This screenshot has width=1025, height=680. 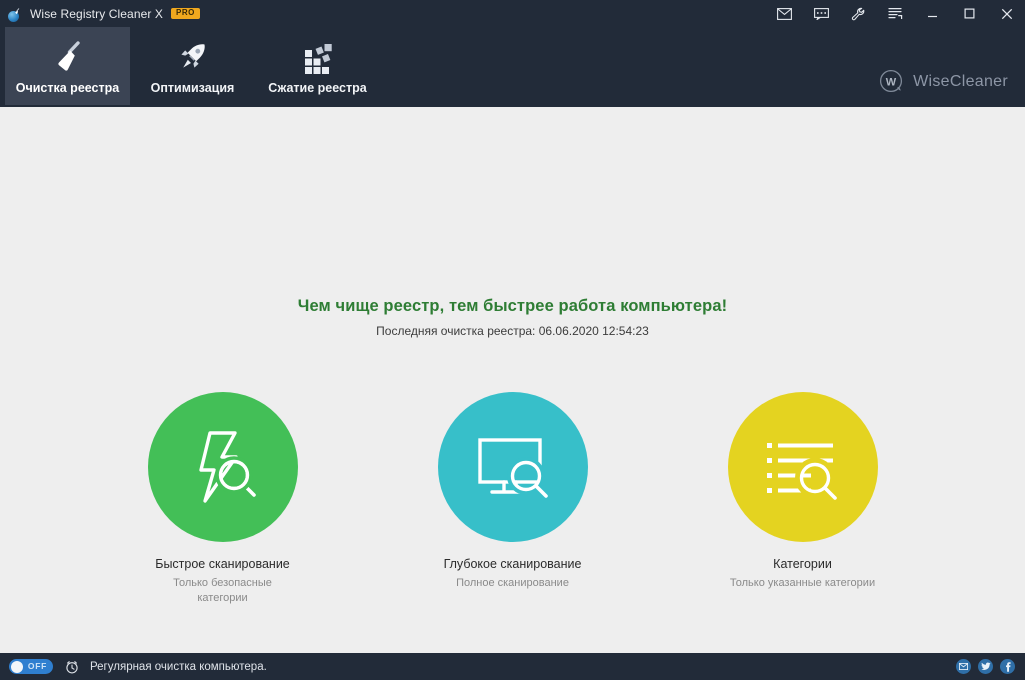 What do you see at coordinates (858, 13) in the screenshot?
I see `wrench-icon` at bounding box center [858, 13].